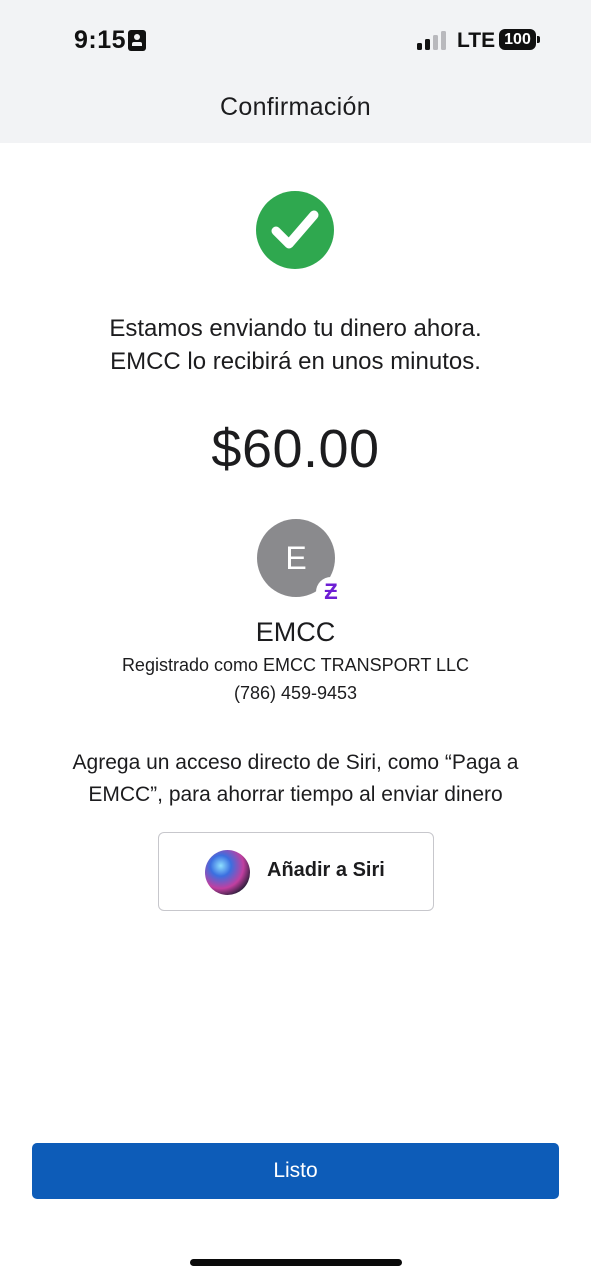 This screenshot has width=591, height=1280. I want to click on top-bar: 9:15 LTE 100 Confirmación, so click(295, 71).